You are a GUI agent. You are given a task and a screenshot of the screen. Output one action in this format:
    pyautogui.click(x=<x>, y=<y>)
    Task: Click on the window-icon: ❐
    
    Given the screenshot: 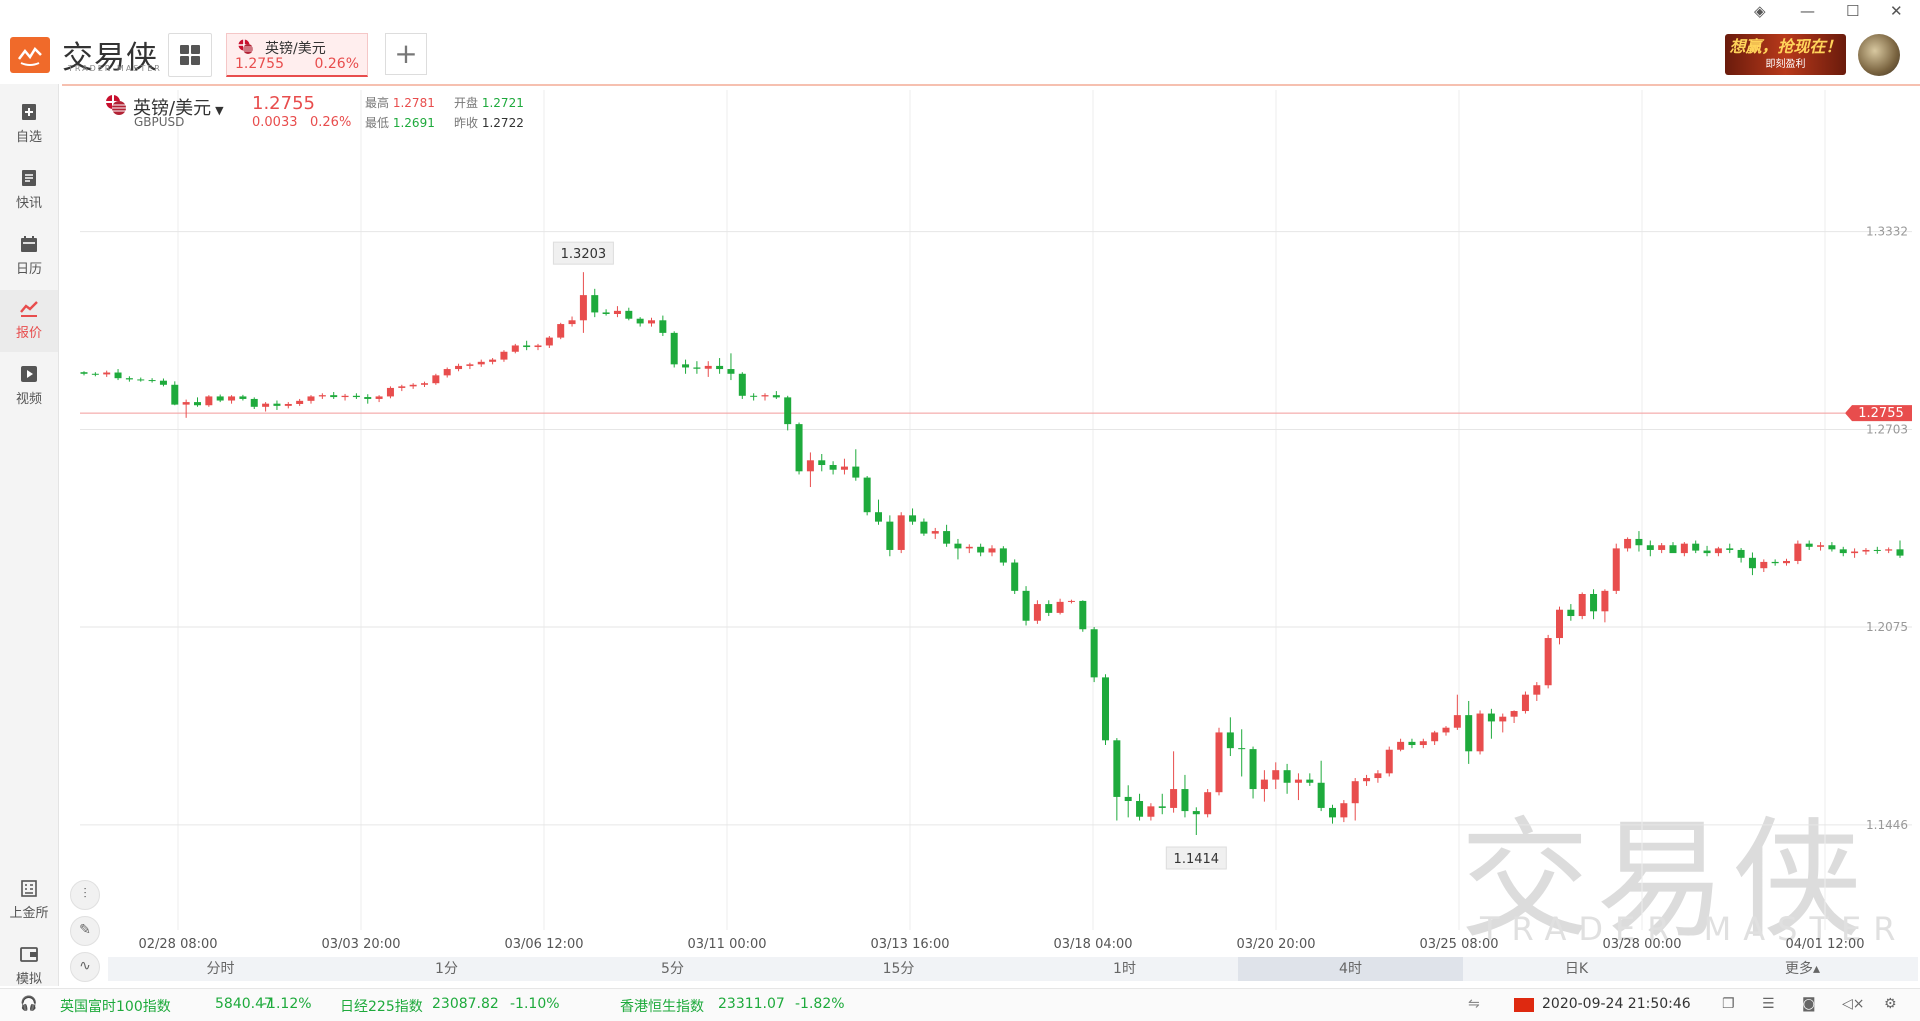 What is the action you would take?
    pyautogui.click(x=1728, y=1004)
    